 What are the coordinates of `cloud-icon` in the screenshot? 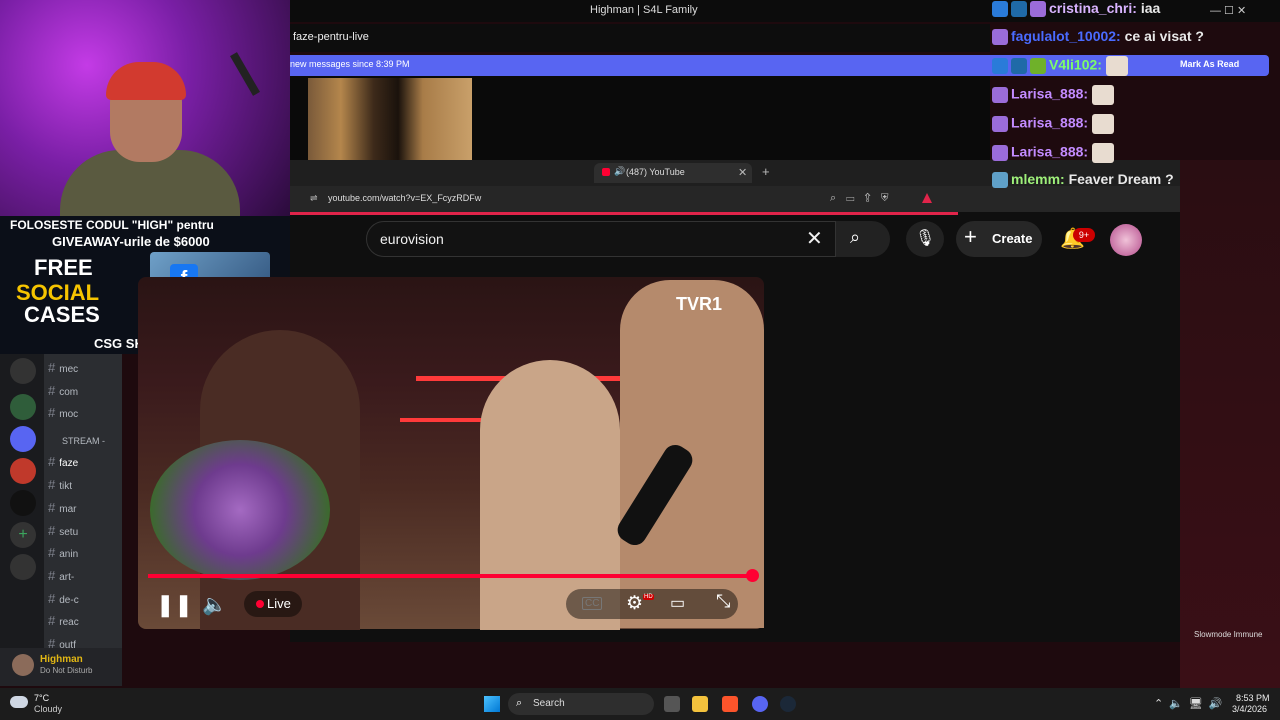 It's located at (19, 702).